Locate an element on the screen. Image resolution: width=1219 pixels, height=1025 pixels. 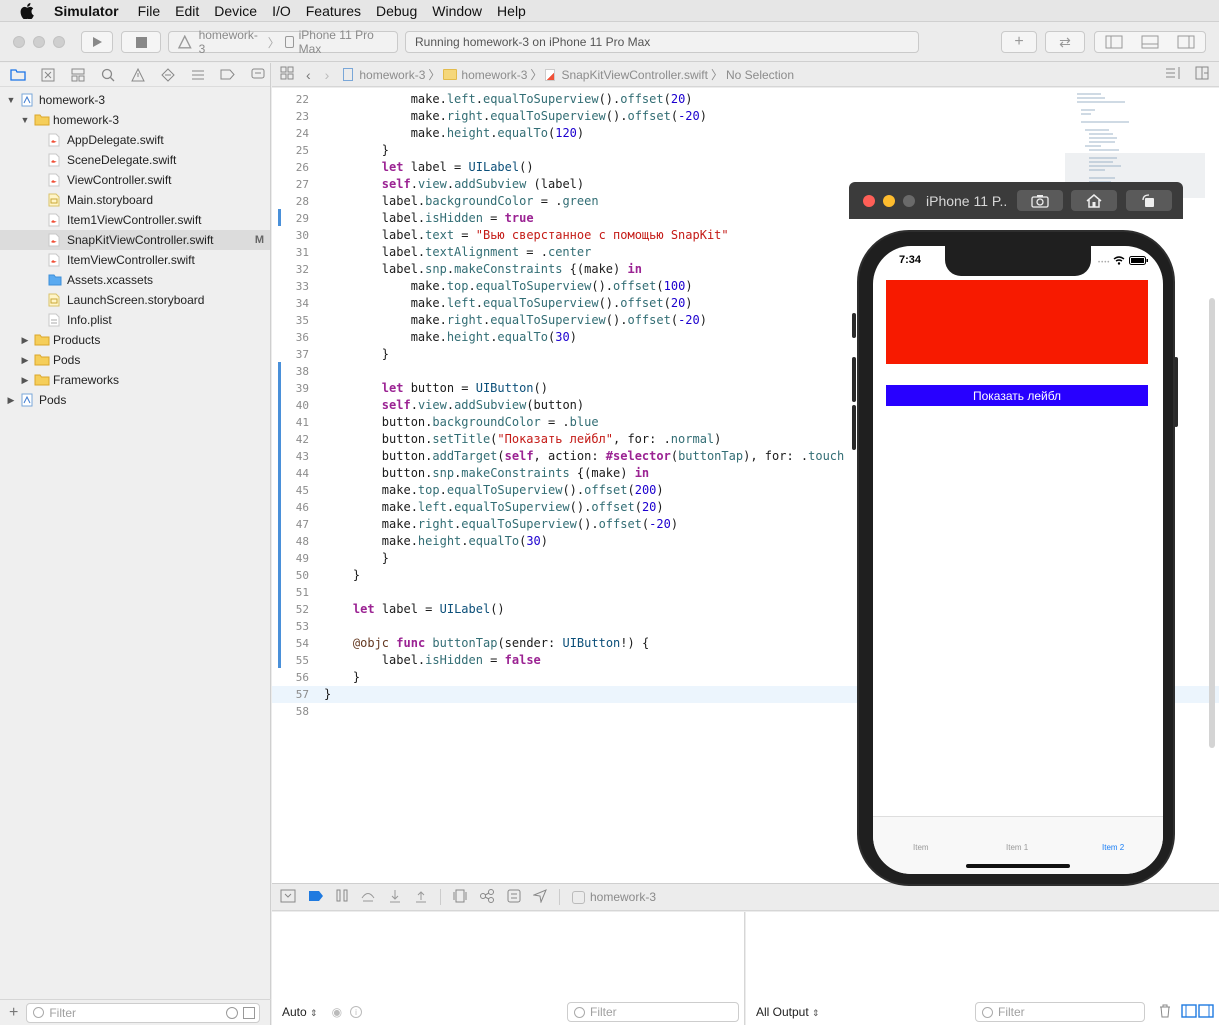
menu-file: File is located at coordinates (149, 11).